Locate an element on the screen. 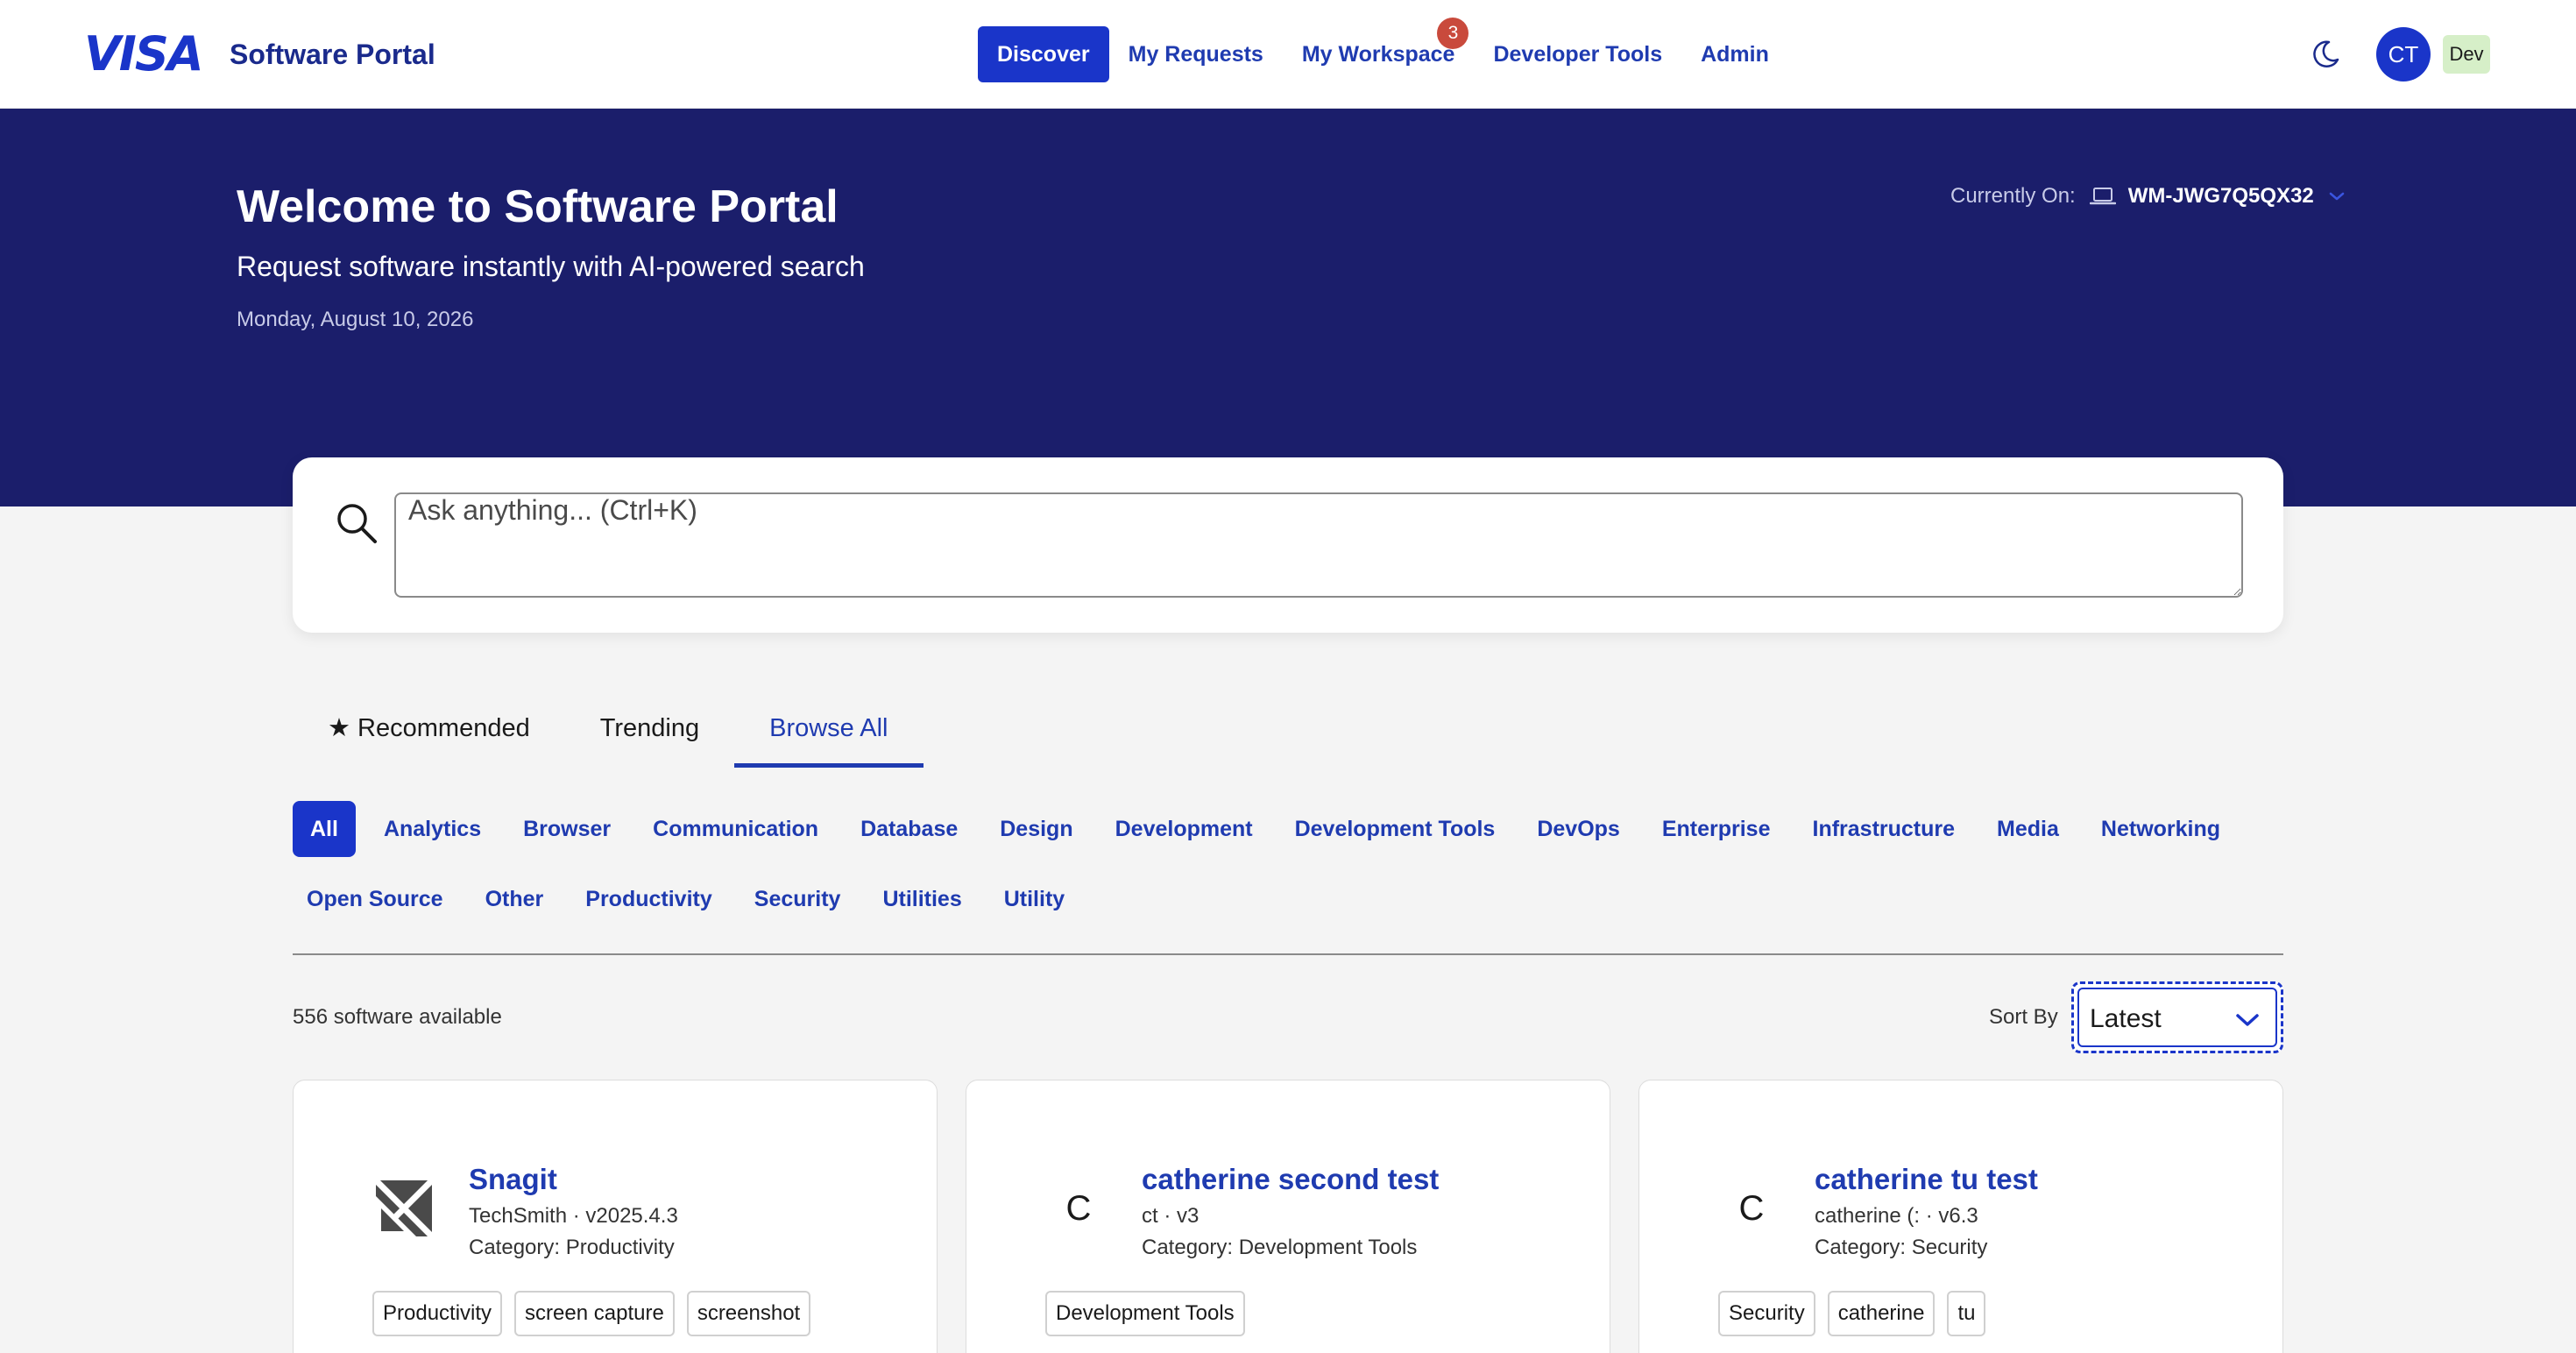 The height and width of the screenshot is (1353, 2576). card-category: Category: Security is located at coordinates (1901, 1247).